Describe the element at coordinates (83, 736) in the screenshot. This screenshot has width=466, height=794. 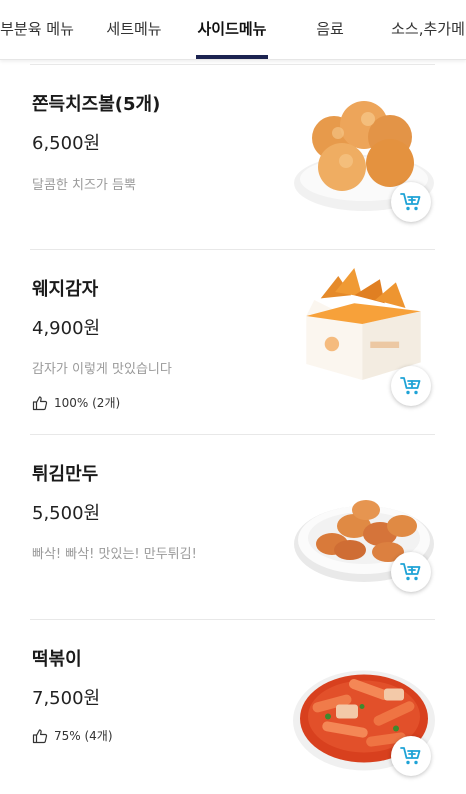
I see `rating-text: 75% (4개)` at that location.